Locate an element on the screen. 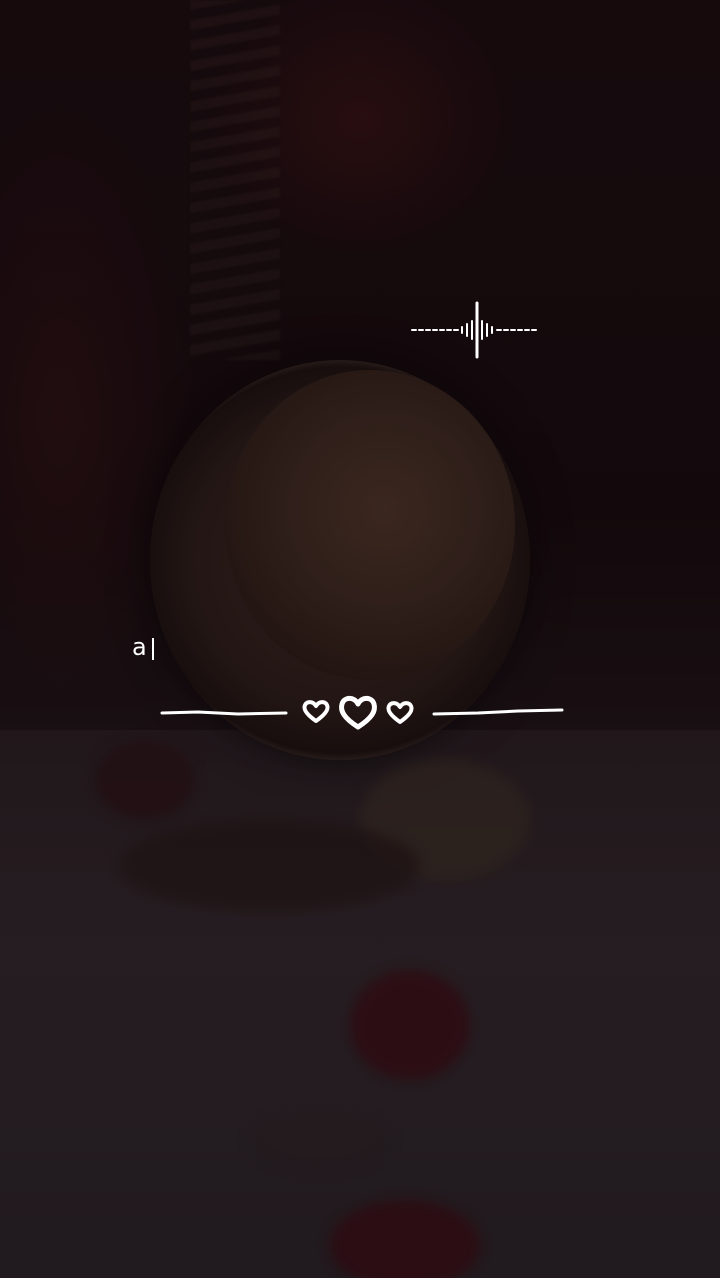 The width and height of the screenshot is (720, 1278). lyric-line: a is located at coordinates (143, 647).